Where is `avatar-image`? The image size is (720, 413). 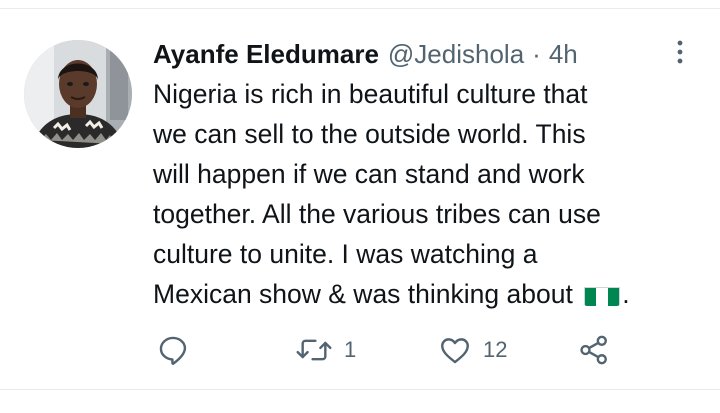
avatar-image is located at coordinates (78, 94).